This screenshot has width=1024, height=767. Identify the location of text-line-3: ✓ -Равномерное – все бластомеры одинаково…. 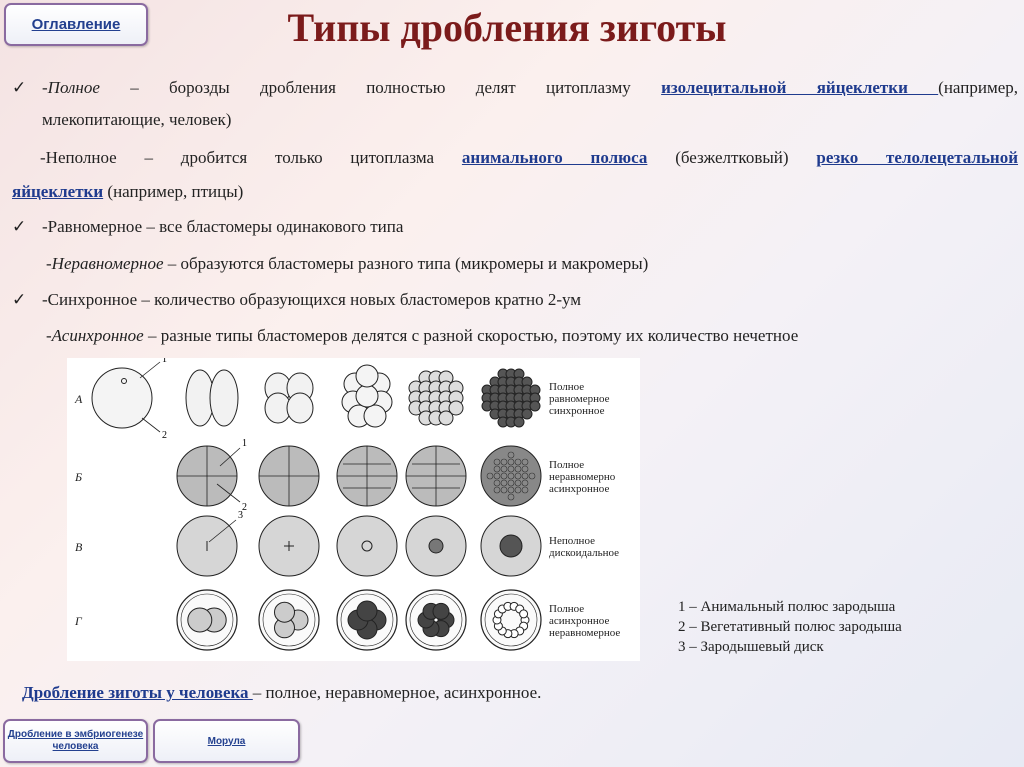
(515, 227).